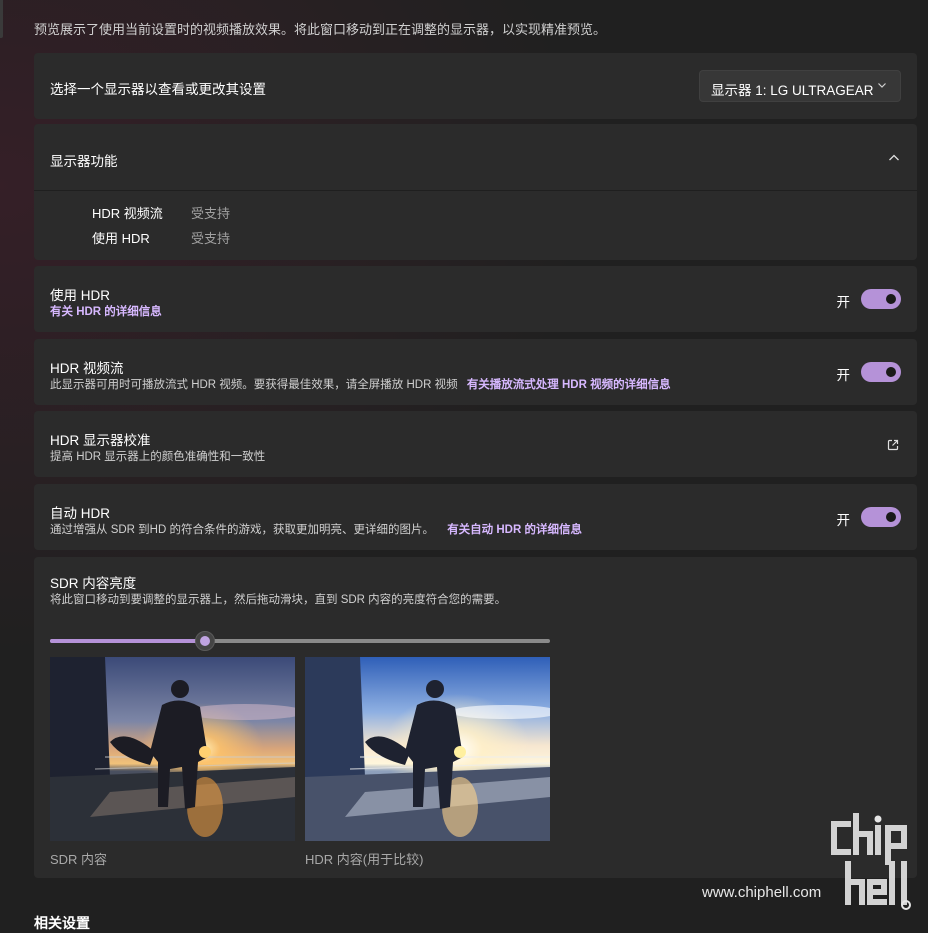 This screenshot has width=928, height=933. Describe the element at coordinates (158, 89) in the screenshot. I see `display-select-label: 选择一个显示器以查看或更改其设置` at that location.